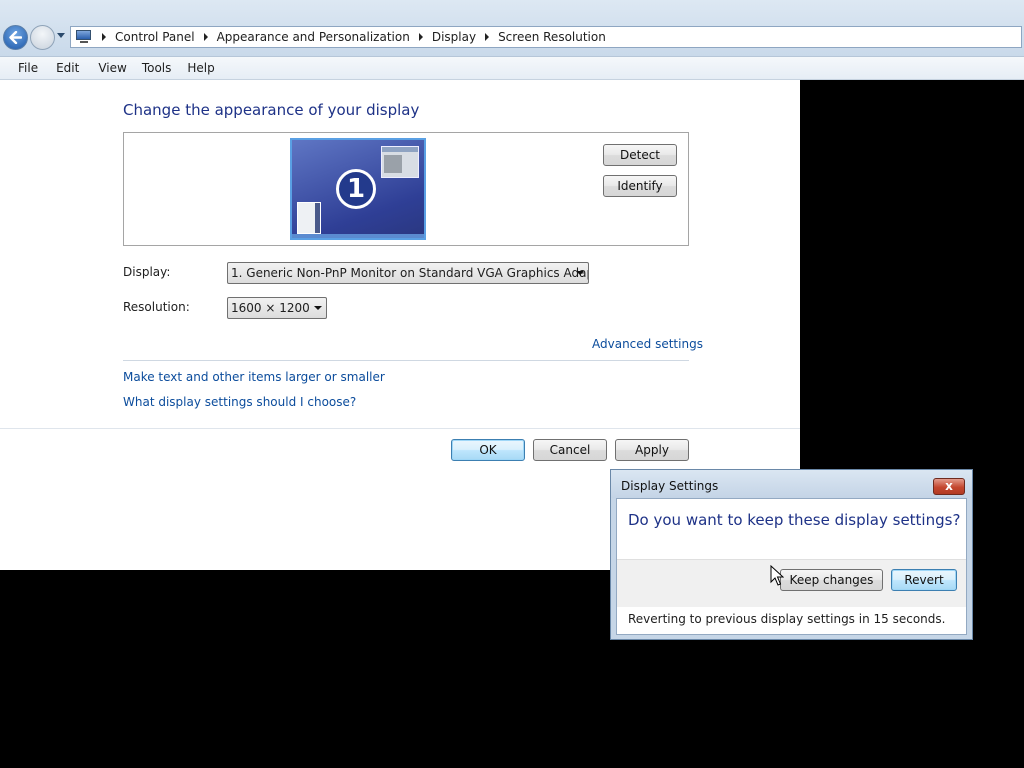 Image resolution: width=1024 pixels, height=768 pixels. Describe the element at coordinates (358, 236) in the screenshot. I see `taskbar-thumbnail` at that location.